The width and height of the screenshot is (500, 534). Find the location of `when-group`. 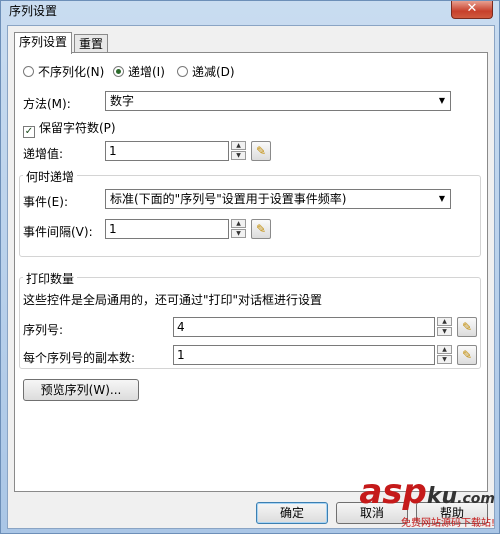

when-group is located at coordinates (250, 216).